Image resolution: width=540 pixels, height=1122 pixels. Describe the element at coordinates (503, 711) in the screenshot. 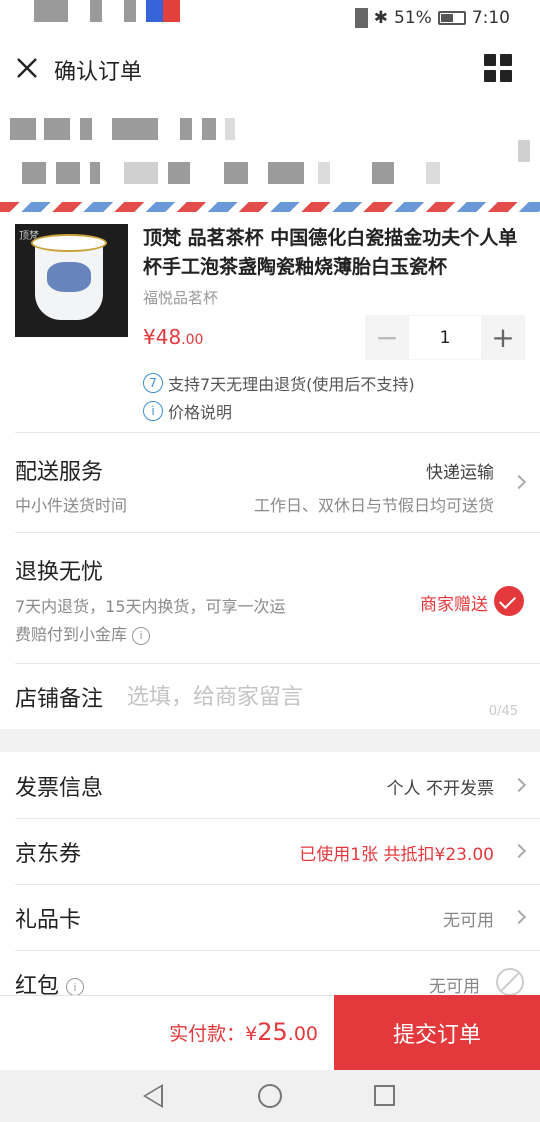

I see `remark-counter: 0/45` at that location.